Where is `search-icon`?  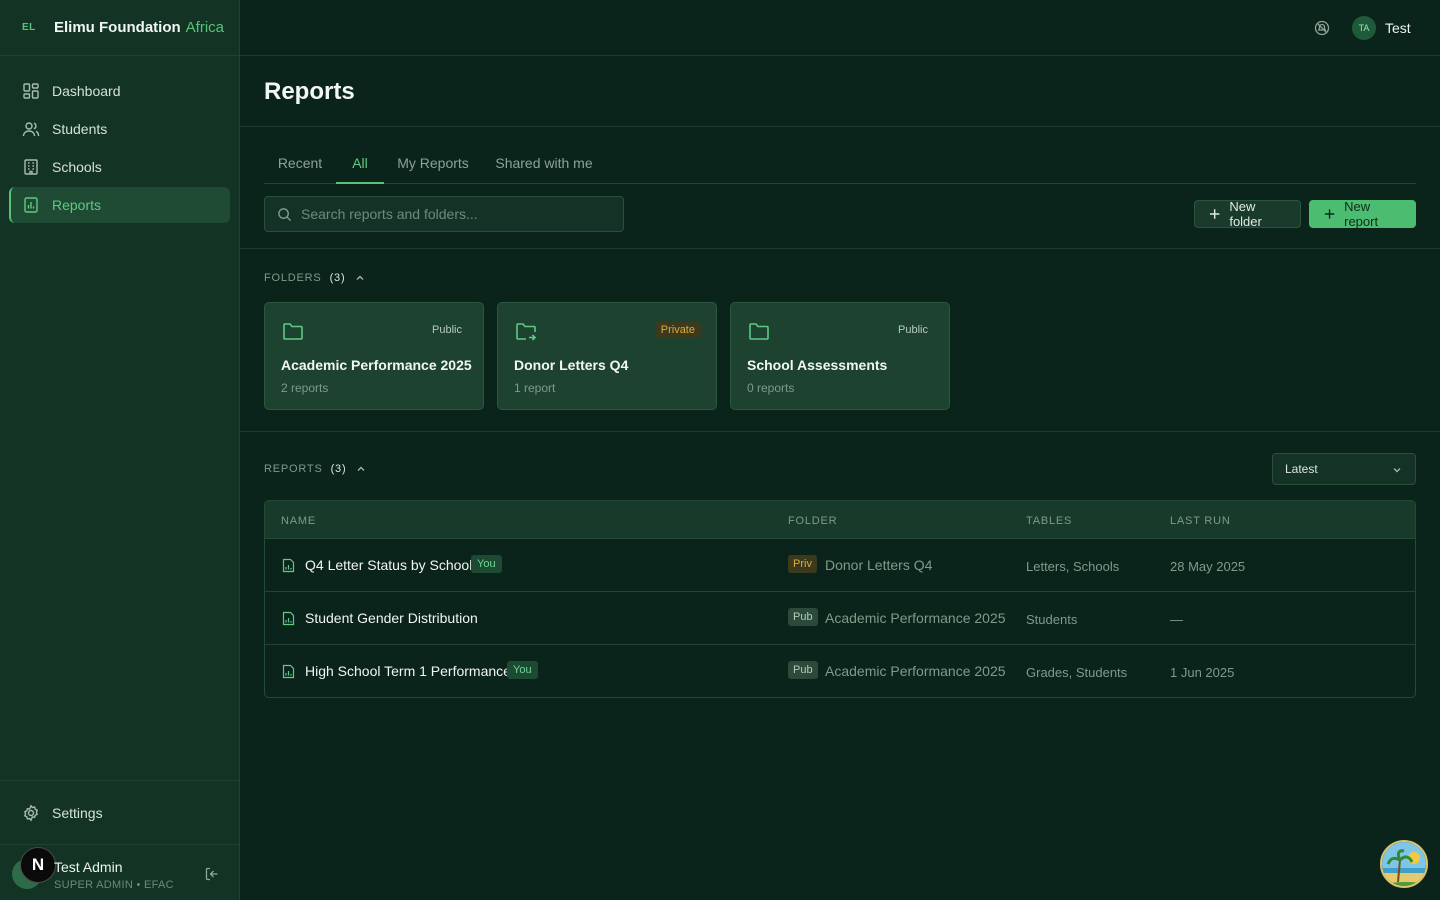 search-icon is located at coordinates (285, 214).